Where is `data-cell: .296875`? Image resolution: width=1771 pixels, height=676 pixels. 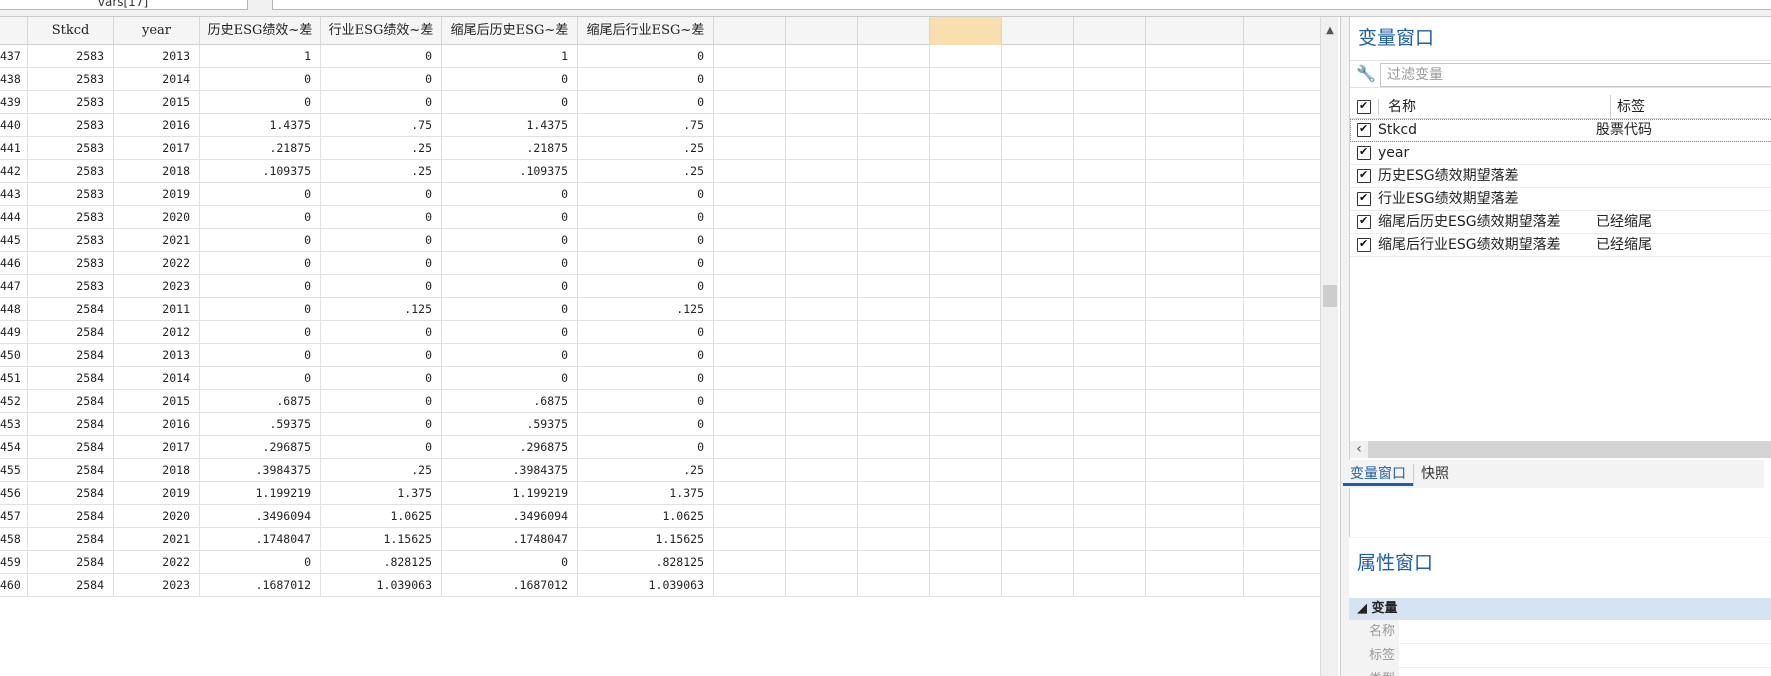 data-cell: .296875 is located at coordinates (260, 447).